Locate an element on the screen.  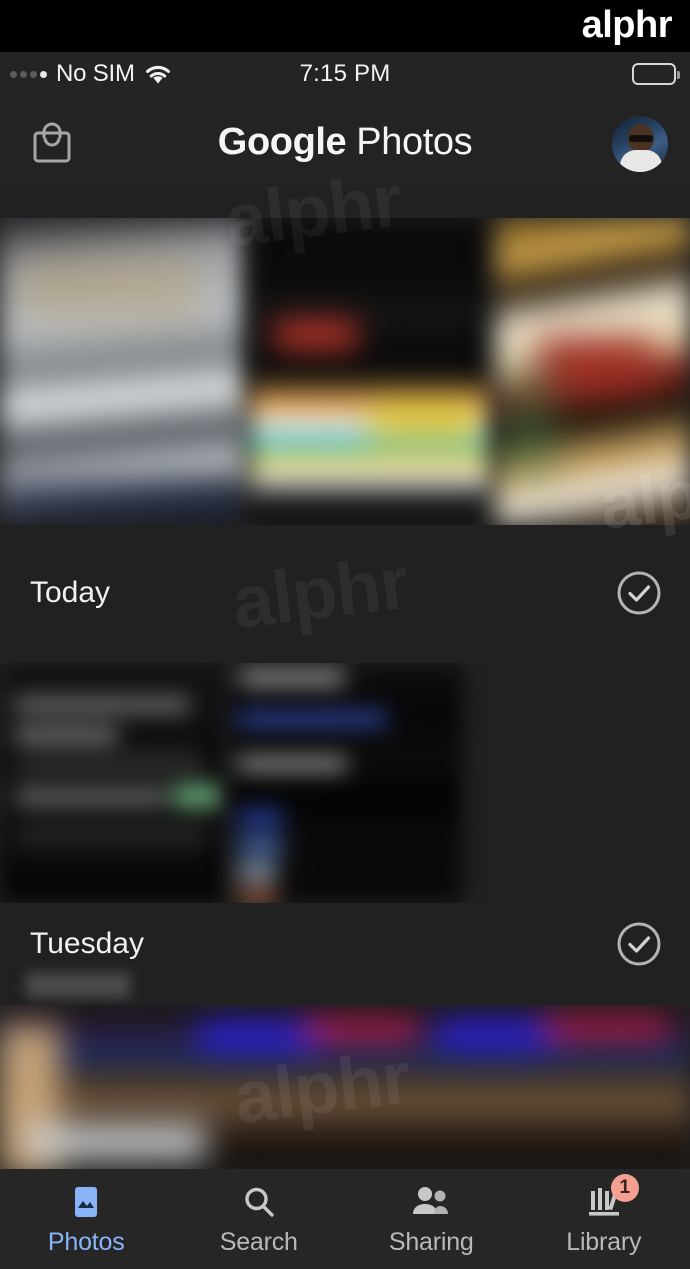
section-title: Today is located at coordinates (70, 592).